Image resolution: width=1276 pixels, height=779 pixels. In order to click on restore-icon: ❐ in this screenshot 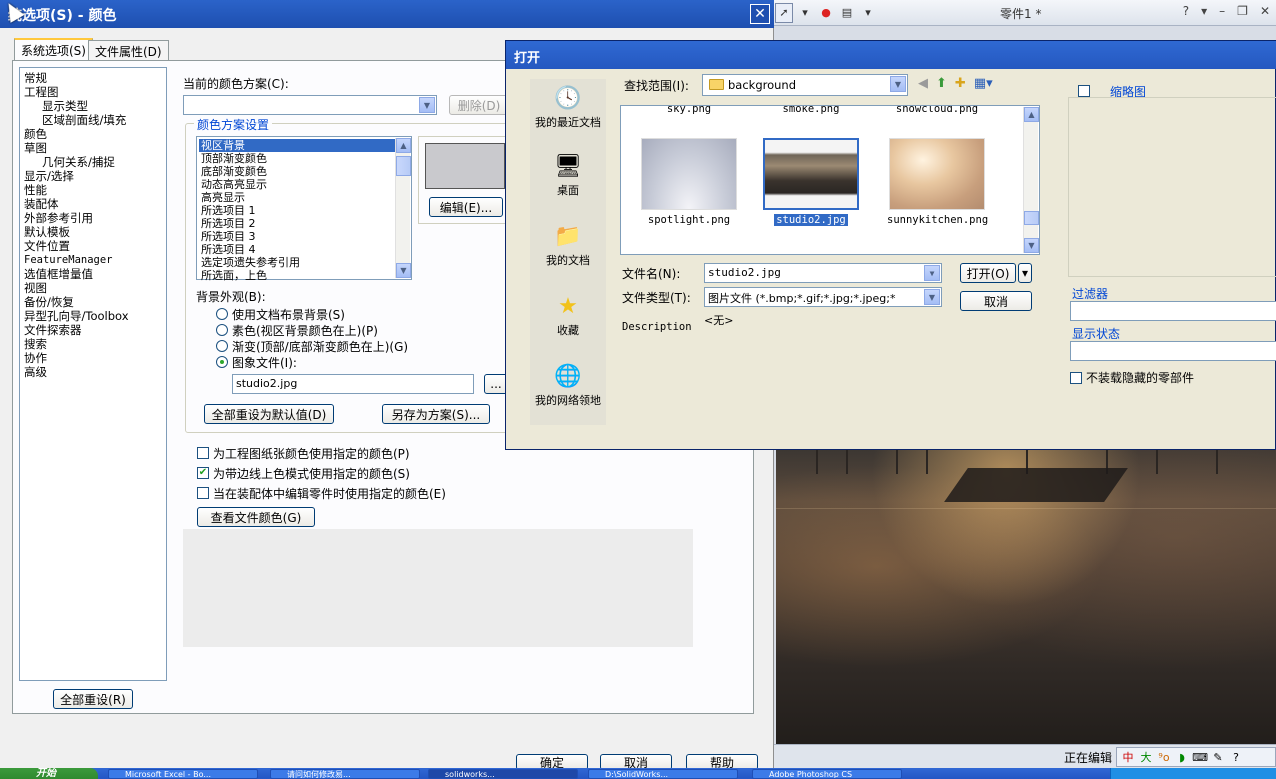, I will do `click(1242, 11)`.